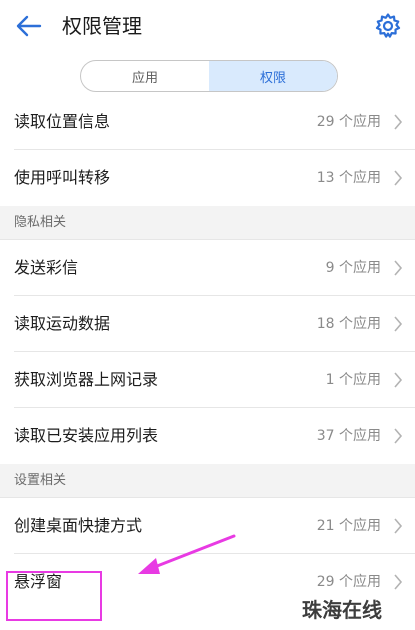 This screenshot has width=415, height=630. What do you see at coordinates (342, 610) in the screenshot?
I see `watermark: 珠海在线` at bounding box center [342, 610].